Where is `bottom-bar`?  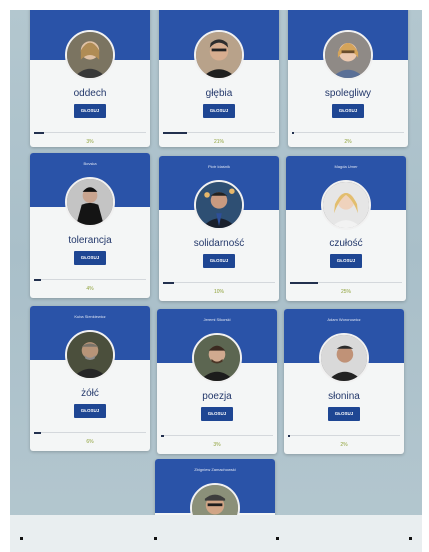 bottom-bar is located at coordinates (216, 533).